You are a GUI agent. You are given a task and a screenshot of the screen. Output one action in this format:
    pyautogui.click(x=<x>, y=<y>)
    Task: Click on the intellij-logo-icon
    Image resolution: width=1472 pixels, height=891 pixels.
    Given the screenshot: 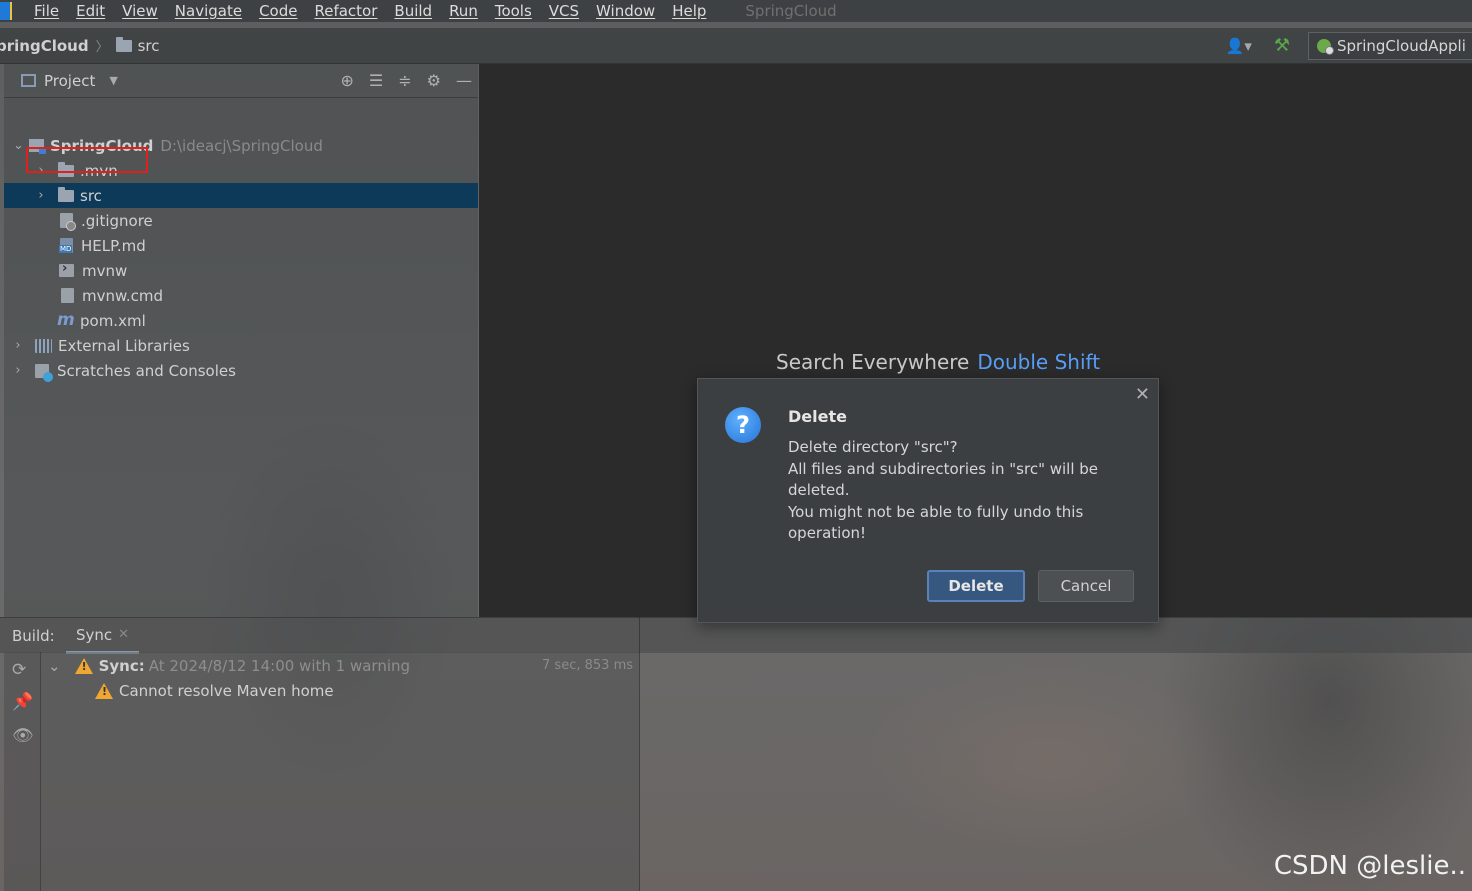 What is the action you would take?
    pyautogui.click(x=6, y=11)
    